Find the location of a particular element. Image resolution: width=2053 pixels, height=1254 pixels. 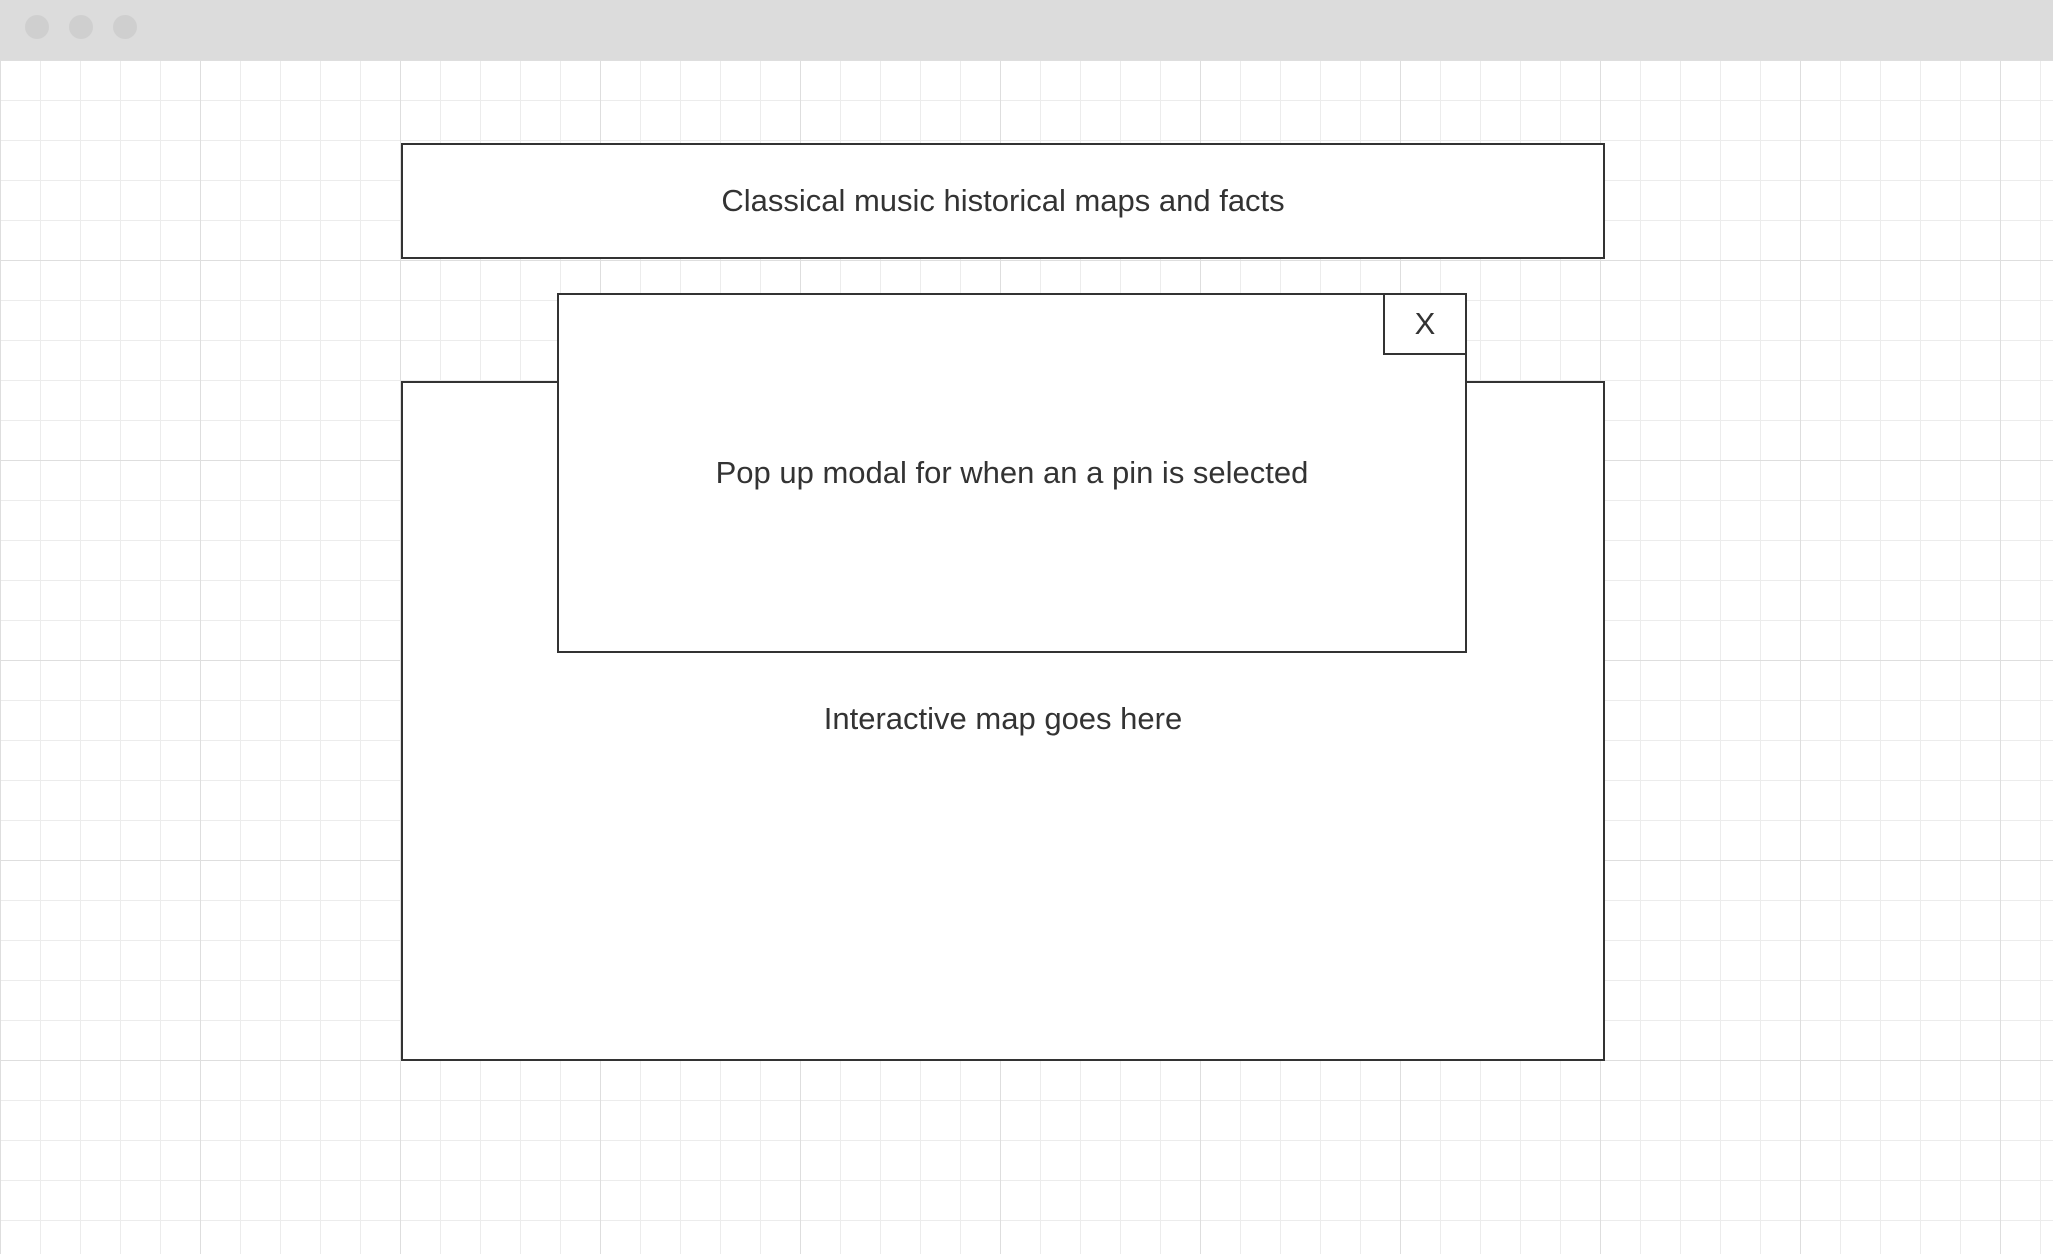

close-icon: X is located at coordinates (1425, 323).